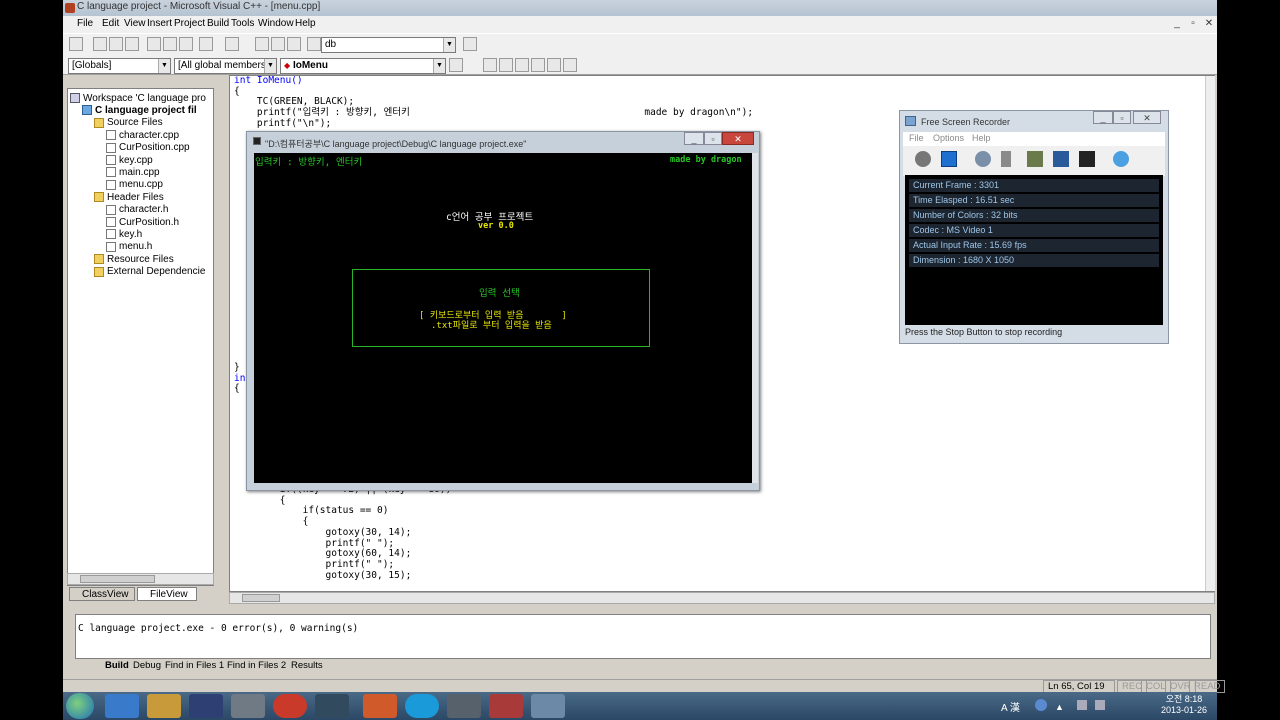  What do you see at coordinates (1010, 706) in the screenshot?
I see `ime-indicator: A 漢` at bounding box center [1010, 706].